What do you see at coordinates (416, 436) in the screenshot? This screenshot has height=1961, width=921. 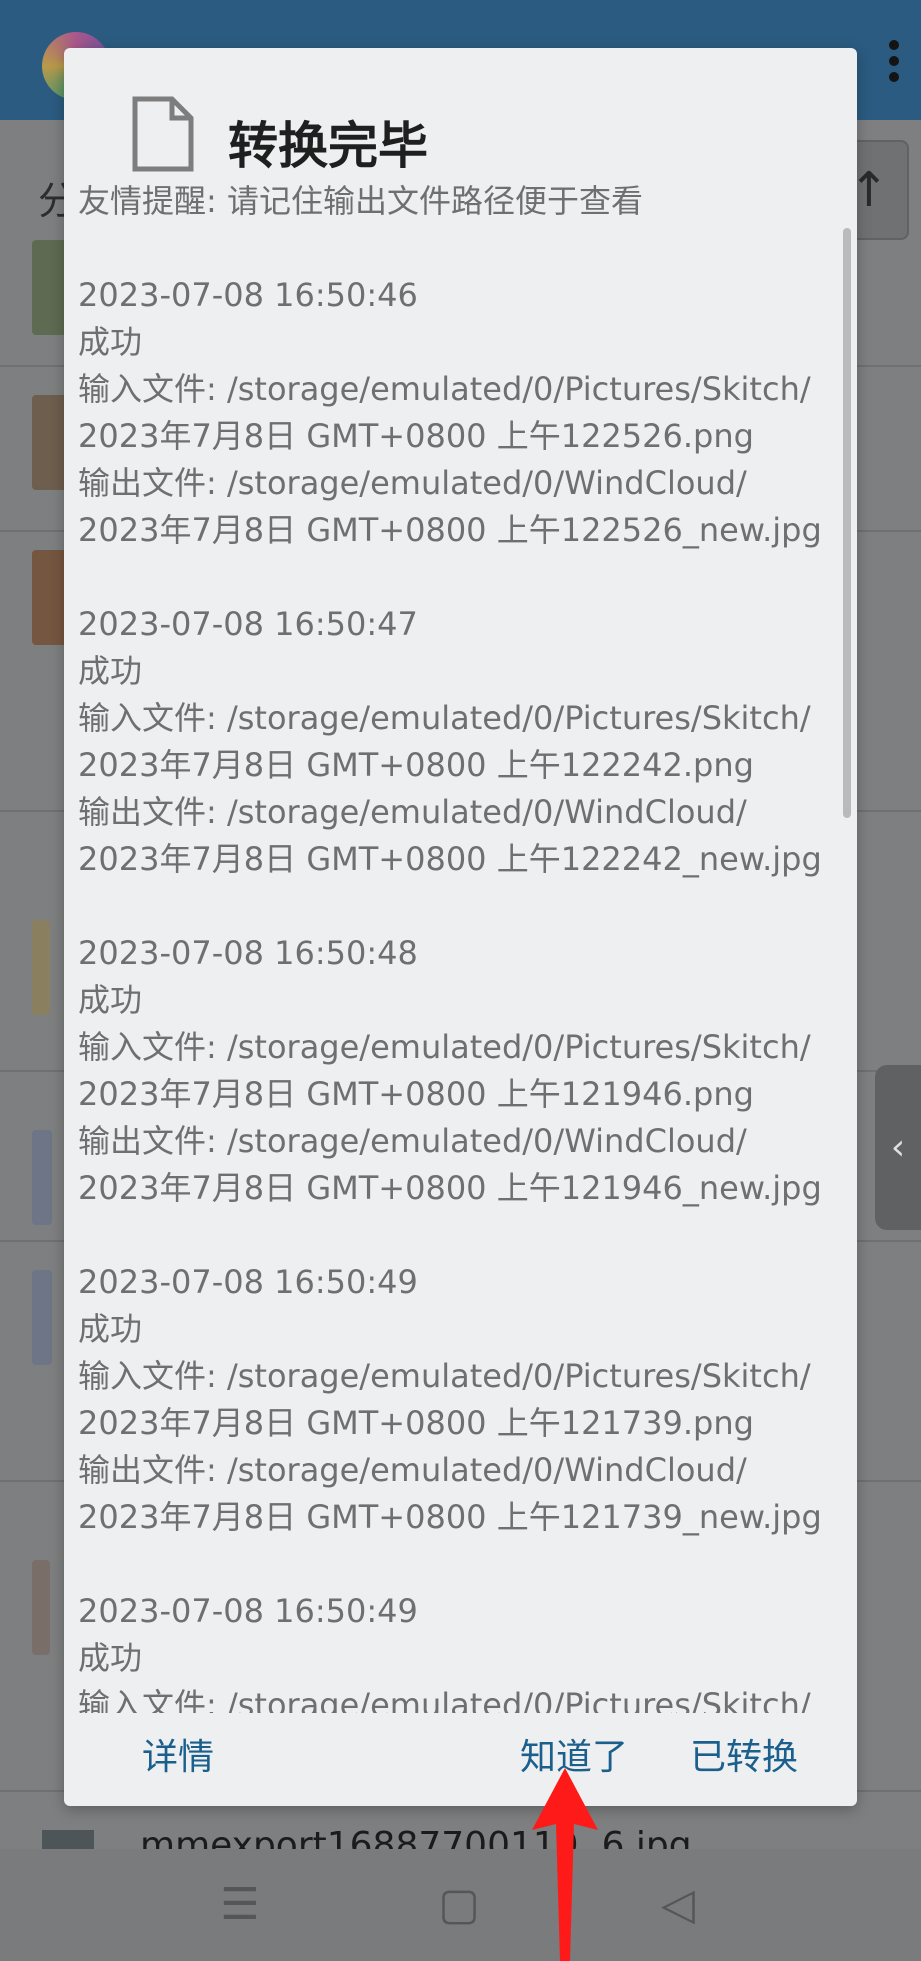 I see `entry-input: 2023年7月8日 GMT+0800 上午122526.png` at bounding box center [416, 436].